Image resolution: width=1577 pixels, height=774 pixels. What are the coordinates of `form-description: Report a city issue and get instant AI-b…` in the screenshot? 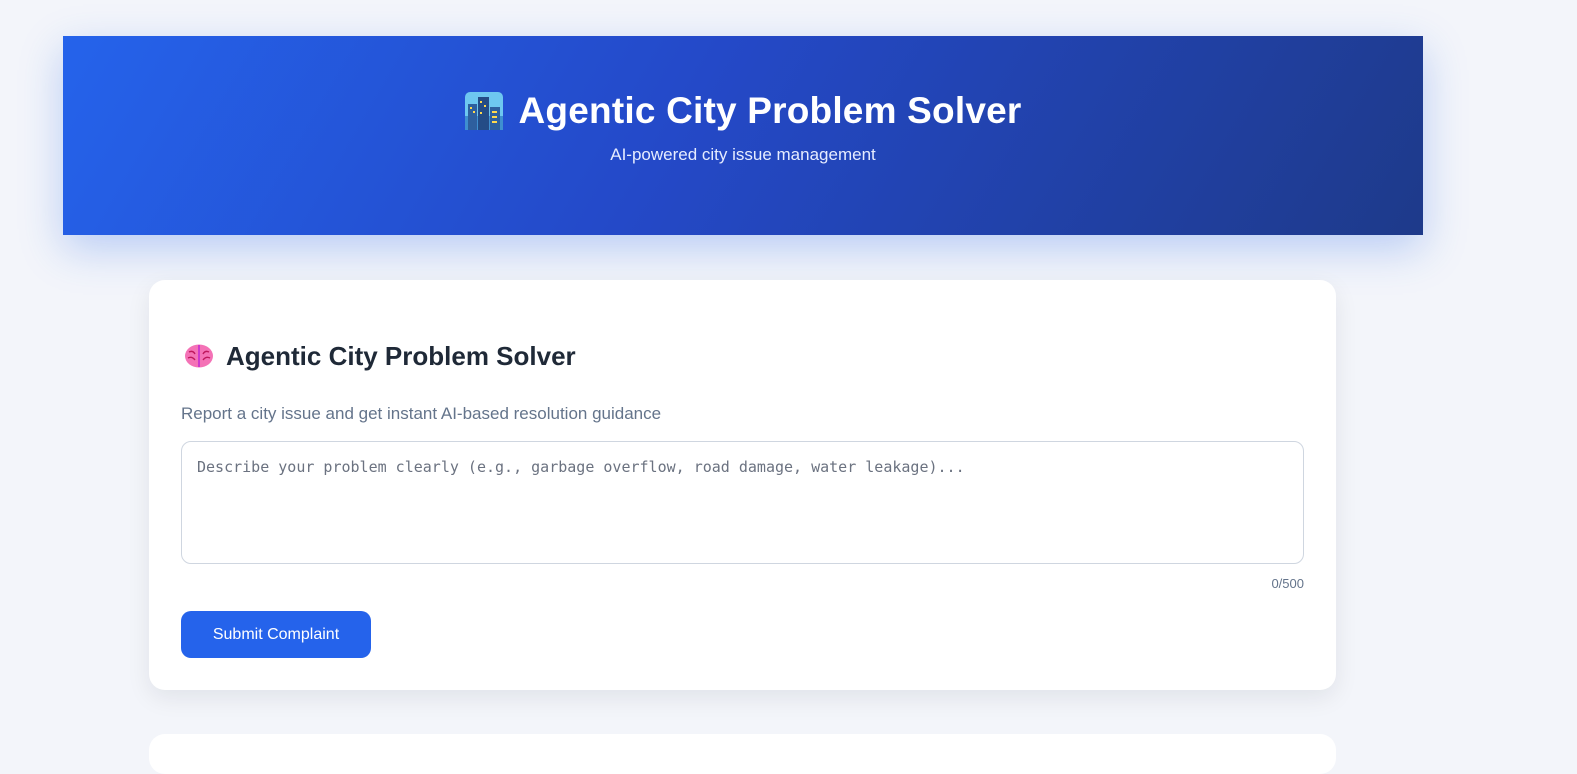 It's located at (421, 413).